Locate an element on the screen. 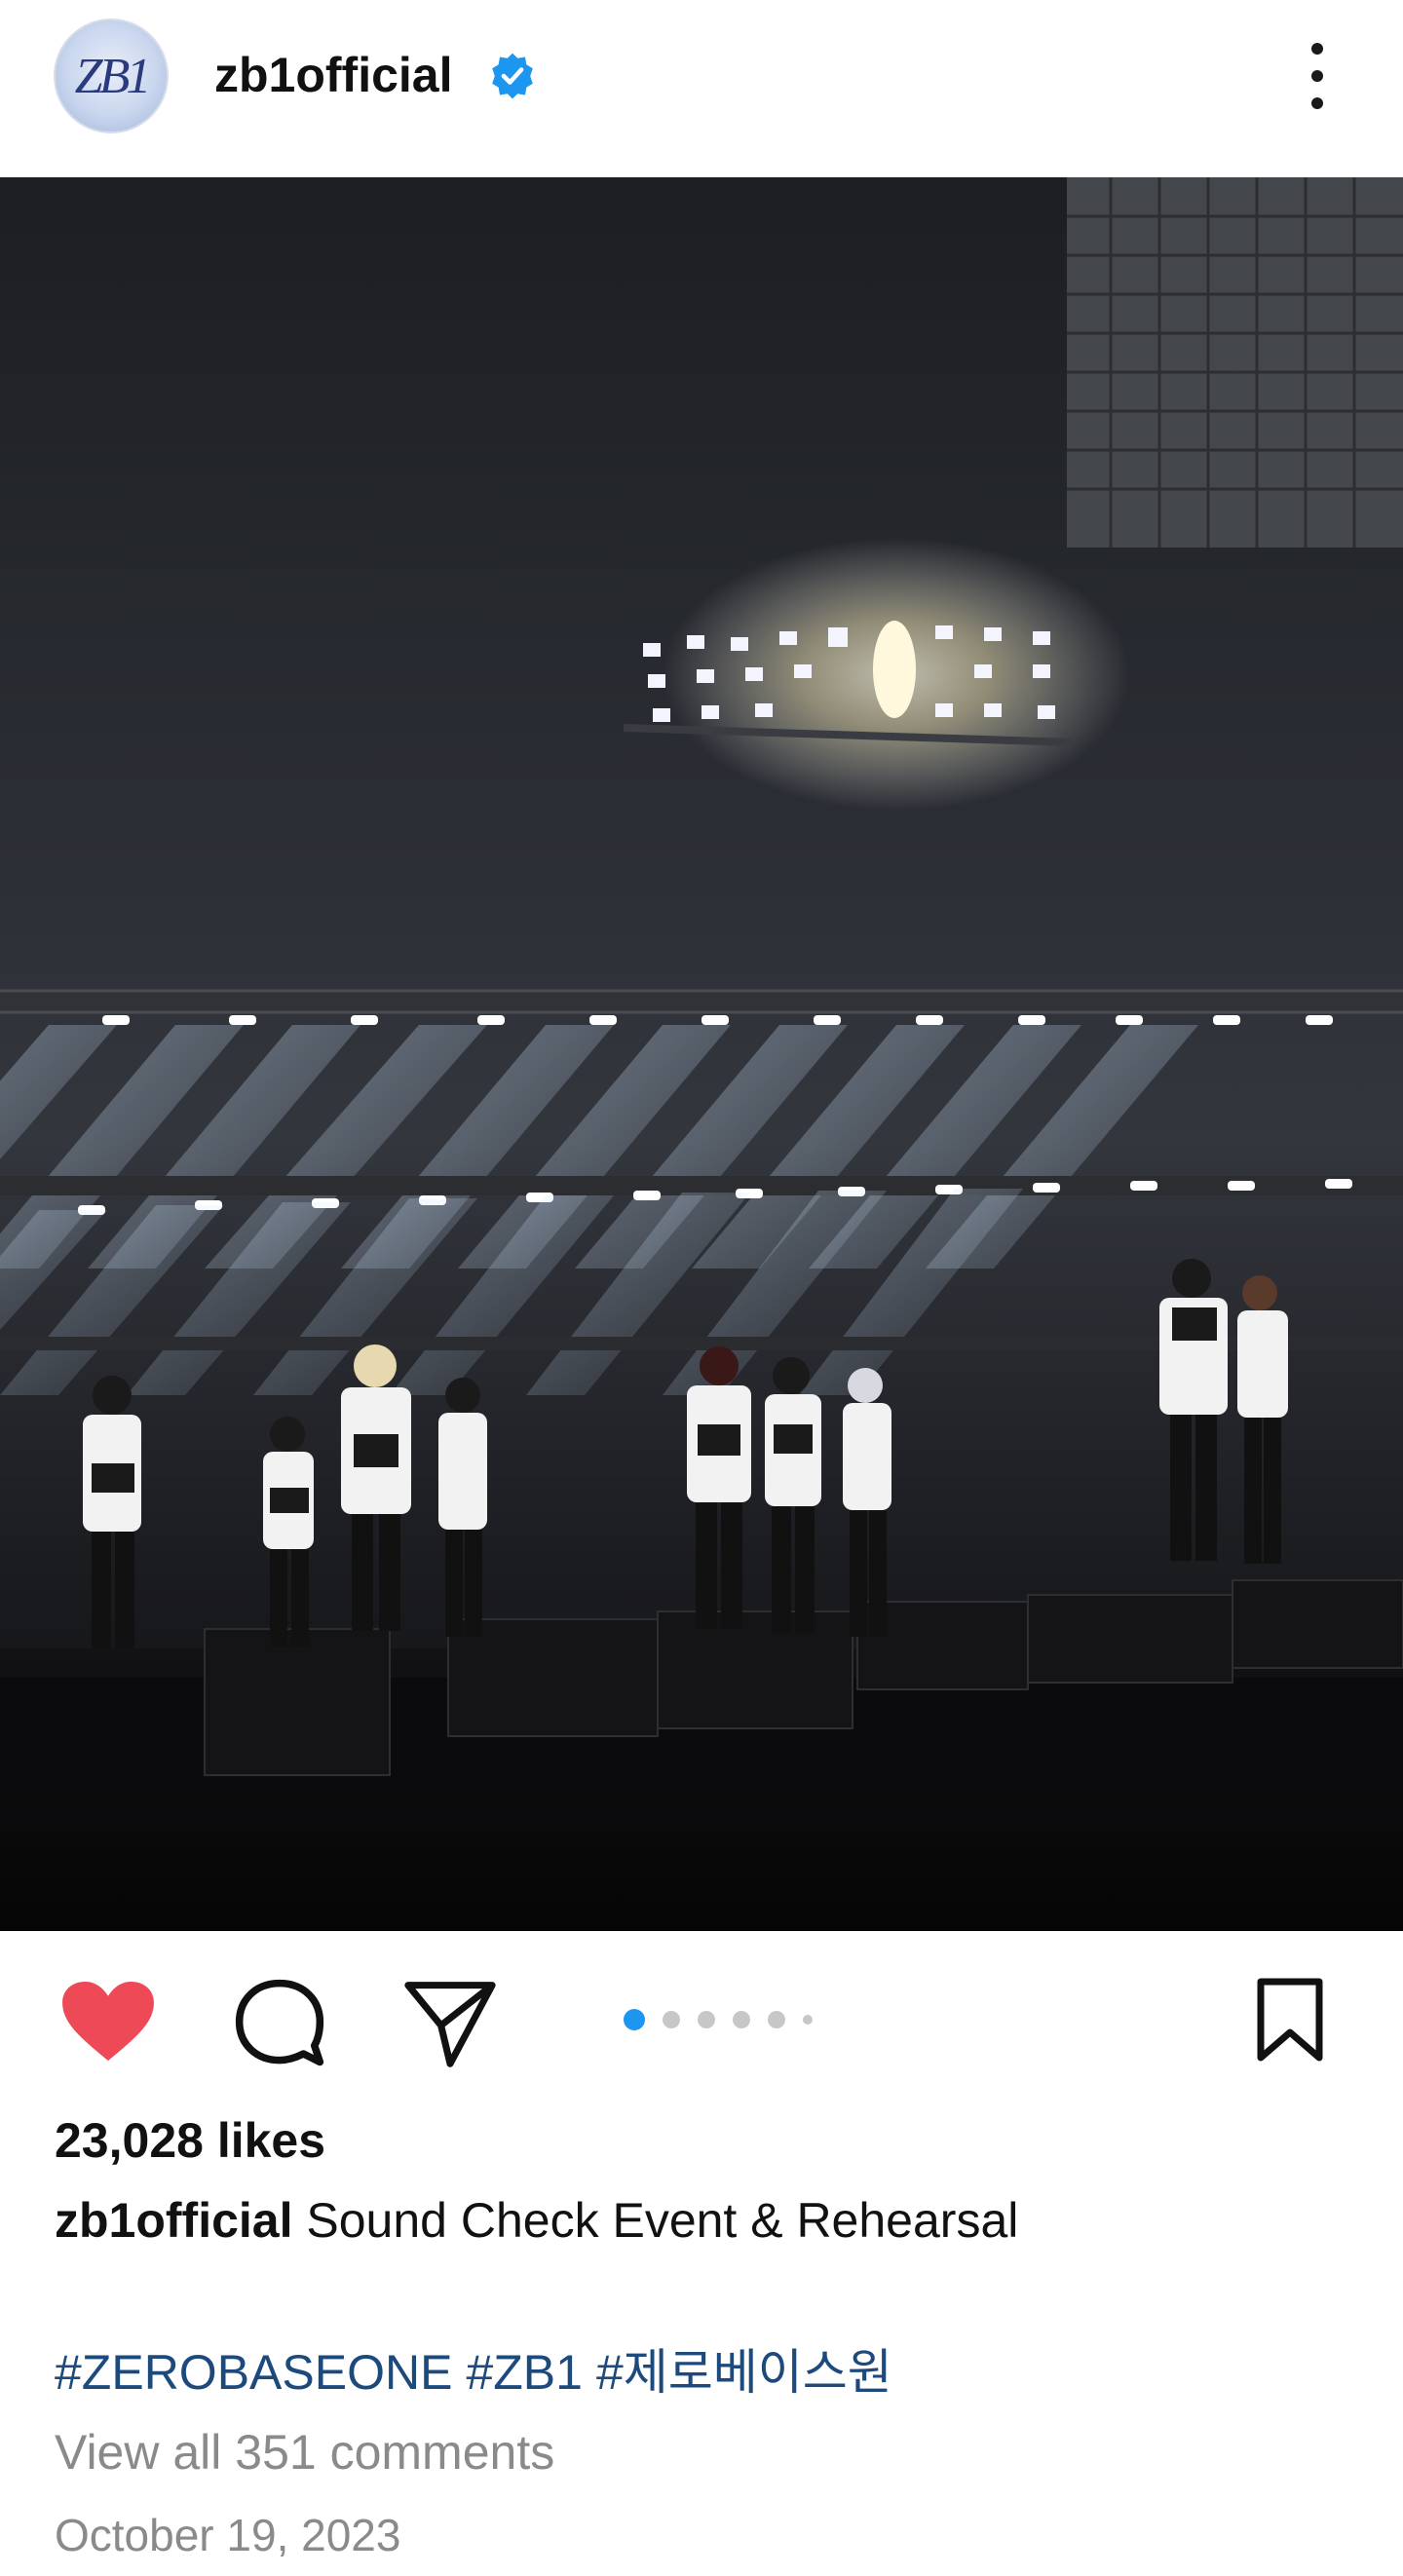  likes-count: 23,028 likes is located at coordinates (190, 2140).